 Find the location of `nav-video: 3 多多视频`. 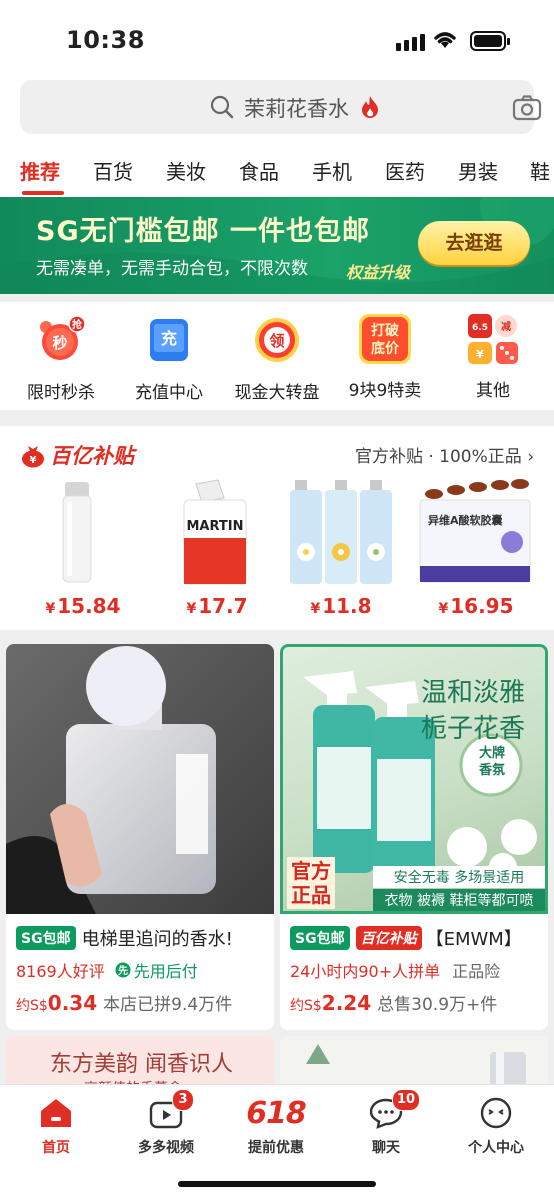

nav-video: 3 多多视频 is located at coordinates (166, 1123).